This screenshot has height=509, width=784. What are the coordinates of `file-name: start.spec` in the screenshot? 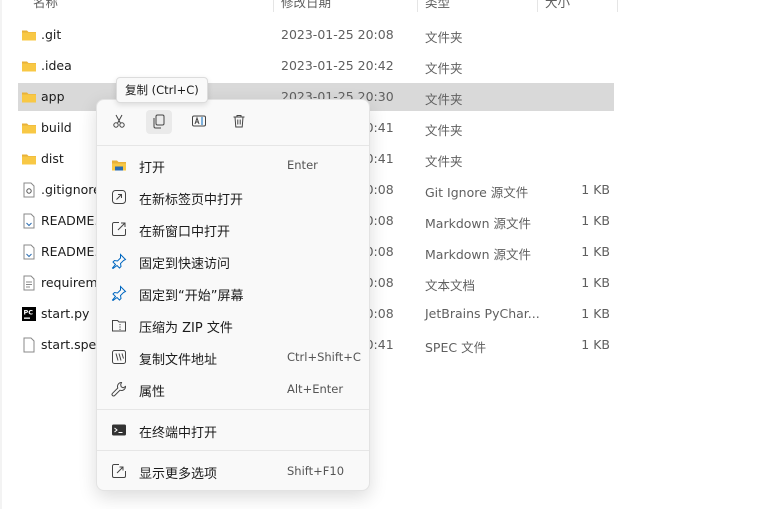 It's located at (72, 344).